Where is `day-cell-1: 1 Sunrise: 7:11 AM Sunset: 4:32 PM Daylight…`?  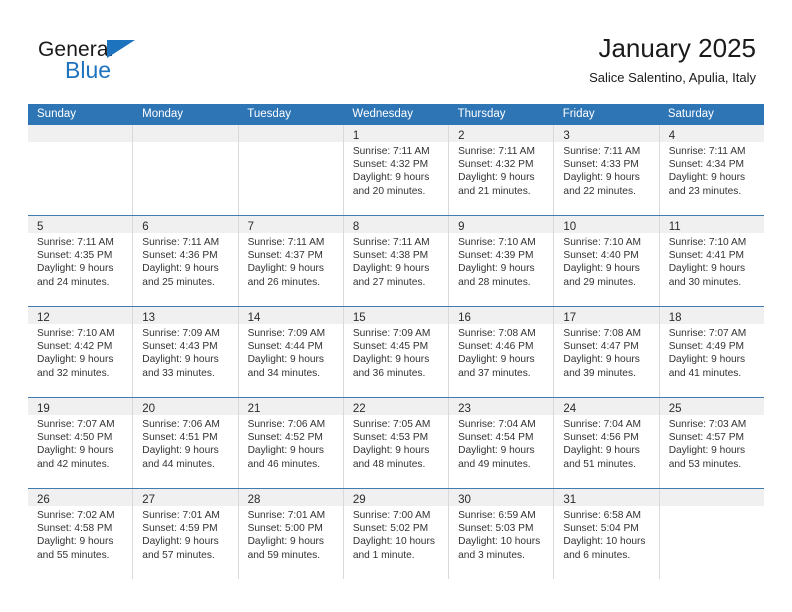
day-cell-1: 1 Sunrise: 7:11 AM Sunset: 4:32 PM Daylight… is located at coordinates (396, 170).